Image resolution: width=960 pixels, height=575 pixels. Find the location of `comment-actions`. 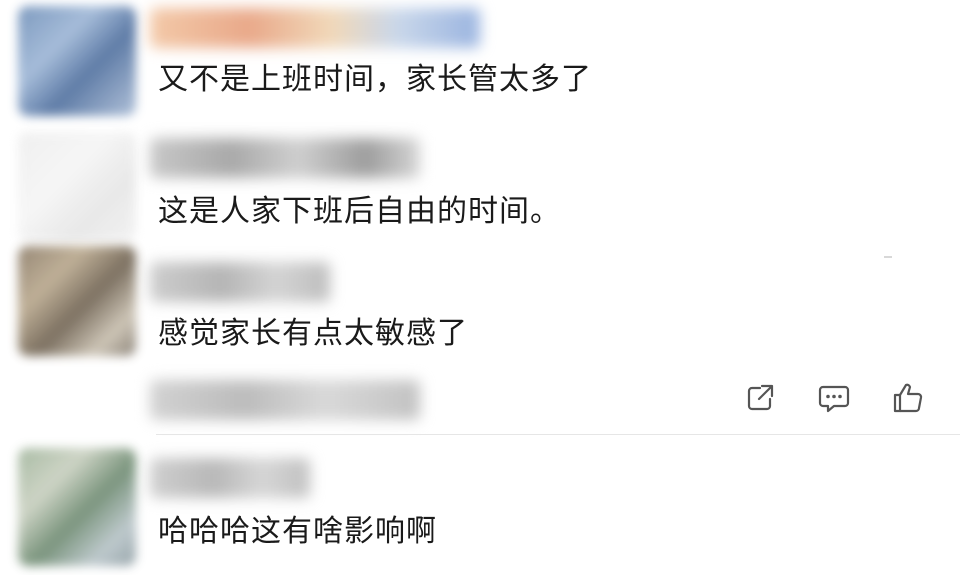

comment-actions is located at coordinates (835, 398).